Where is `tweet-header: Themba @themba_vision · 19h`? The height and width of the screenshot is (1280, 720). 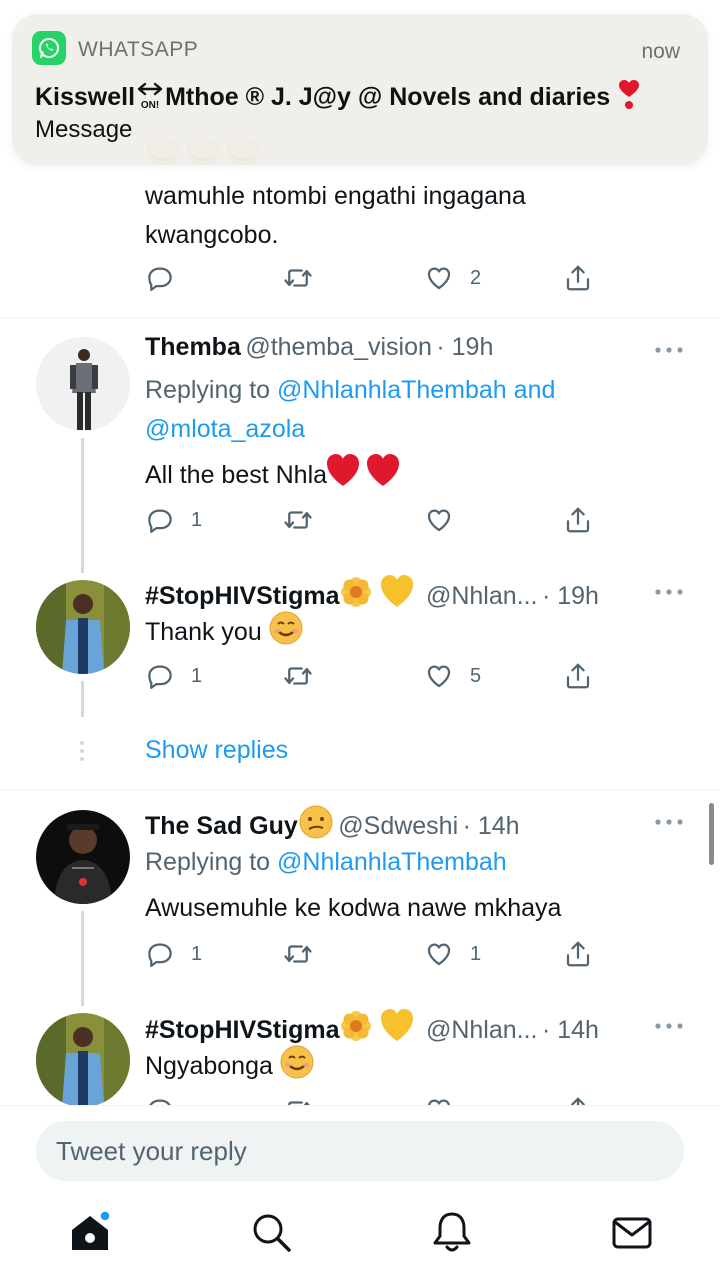
tweet-header: Themba @themba_vision · 19h is located at coordinates (319, 347).